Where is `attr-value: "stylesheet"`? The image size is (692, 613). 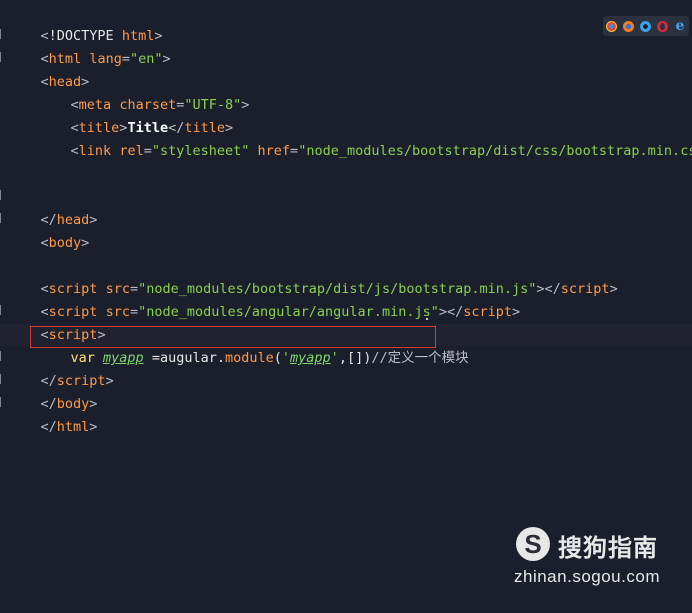 attr-value: "stylesheet" is located at coordinates (200, 151).